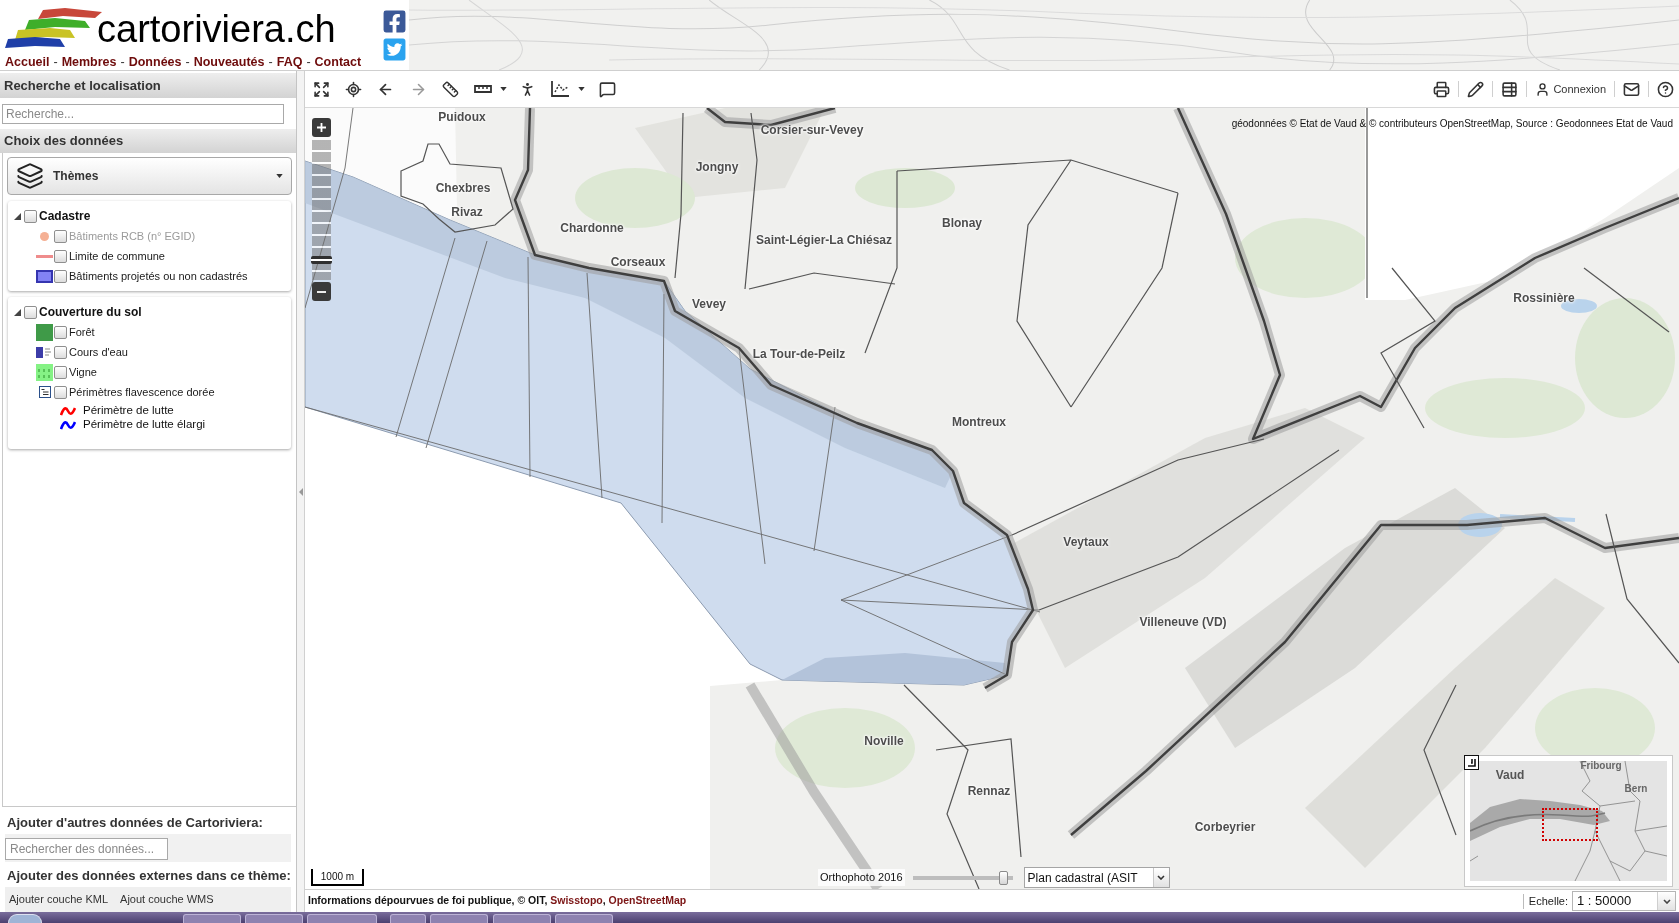 The height and width of the screenshot is (923, 1679). I want to click on plus-icon, so click(321, 127).